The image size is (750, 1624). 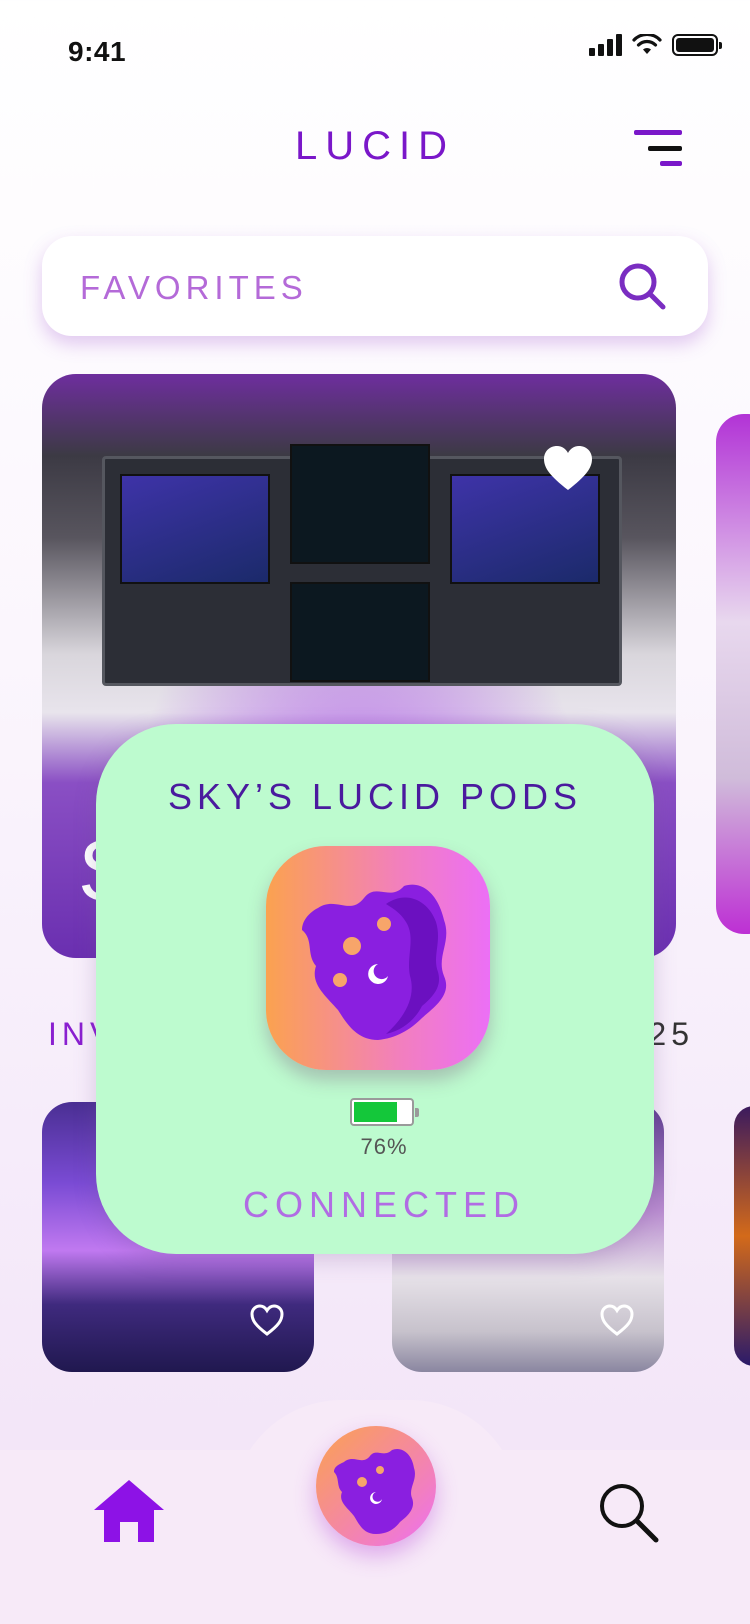 I want to click on popup-title: SKY’S LUCID PODS, so click(x=375, y=796).